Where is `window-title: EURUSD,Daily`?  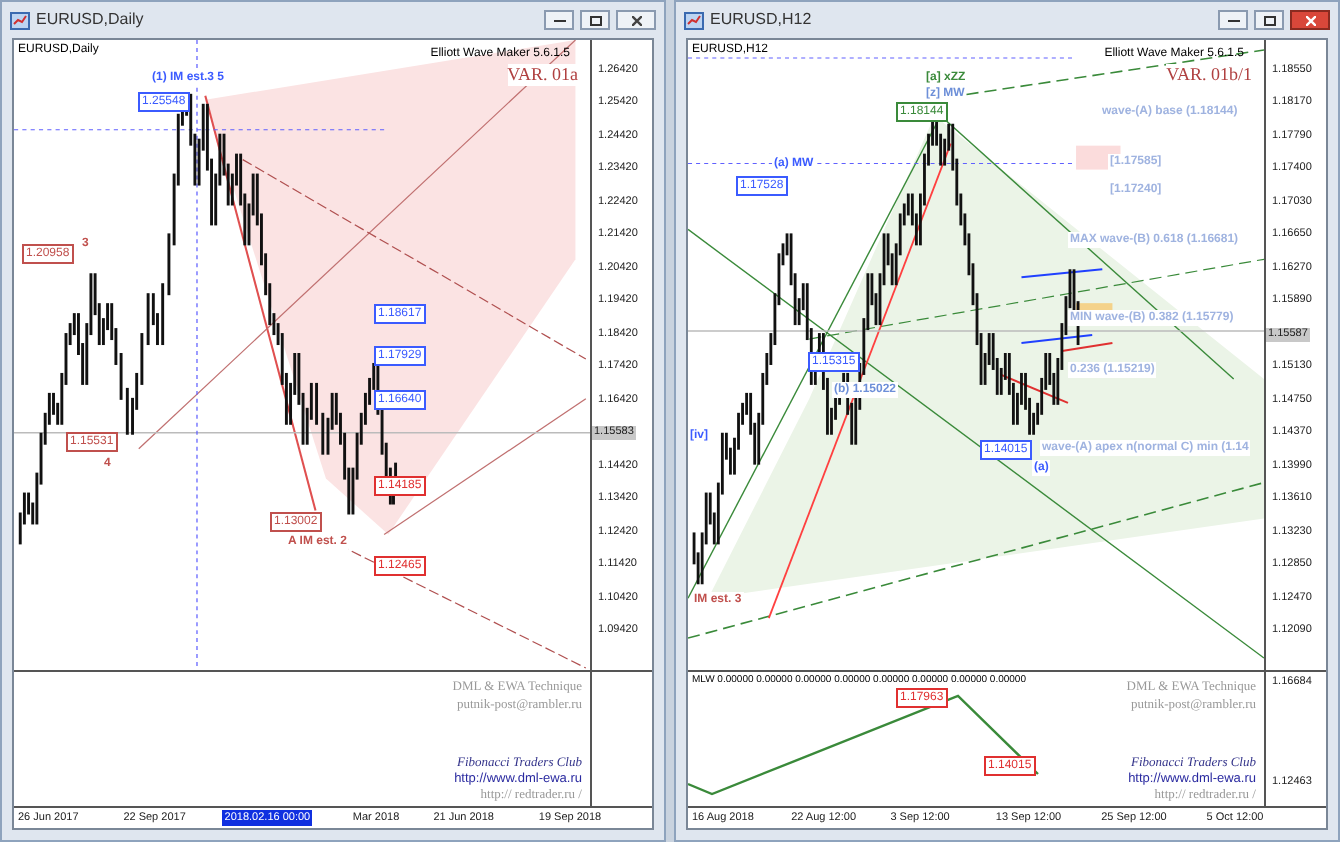 window-title: EURUSD,Daily is located at coordinates (91, 20).